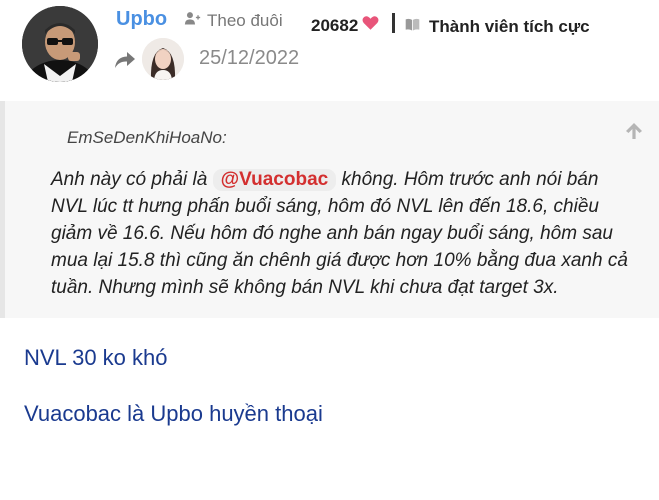 This screenshot has height=500, width=659. Describe the element at coordinates (509, 26) in the screenshot. I see `member-title-label: Thành viên tích cực` at that location.